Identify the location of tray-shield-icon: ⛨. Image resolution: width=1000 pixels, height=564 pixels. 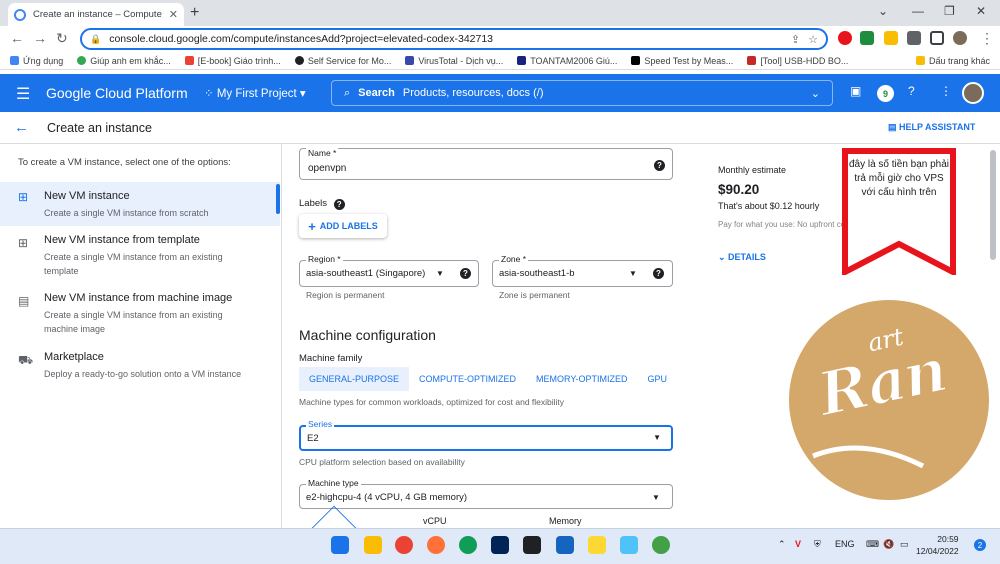
(817, 544).